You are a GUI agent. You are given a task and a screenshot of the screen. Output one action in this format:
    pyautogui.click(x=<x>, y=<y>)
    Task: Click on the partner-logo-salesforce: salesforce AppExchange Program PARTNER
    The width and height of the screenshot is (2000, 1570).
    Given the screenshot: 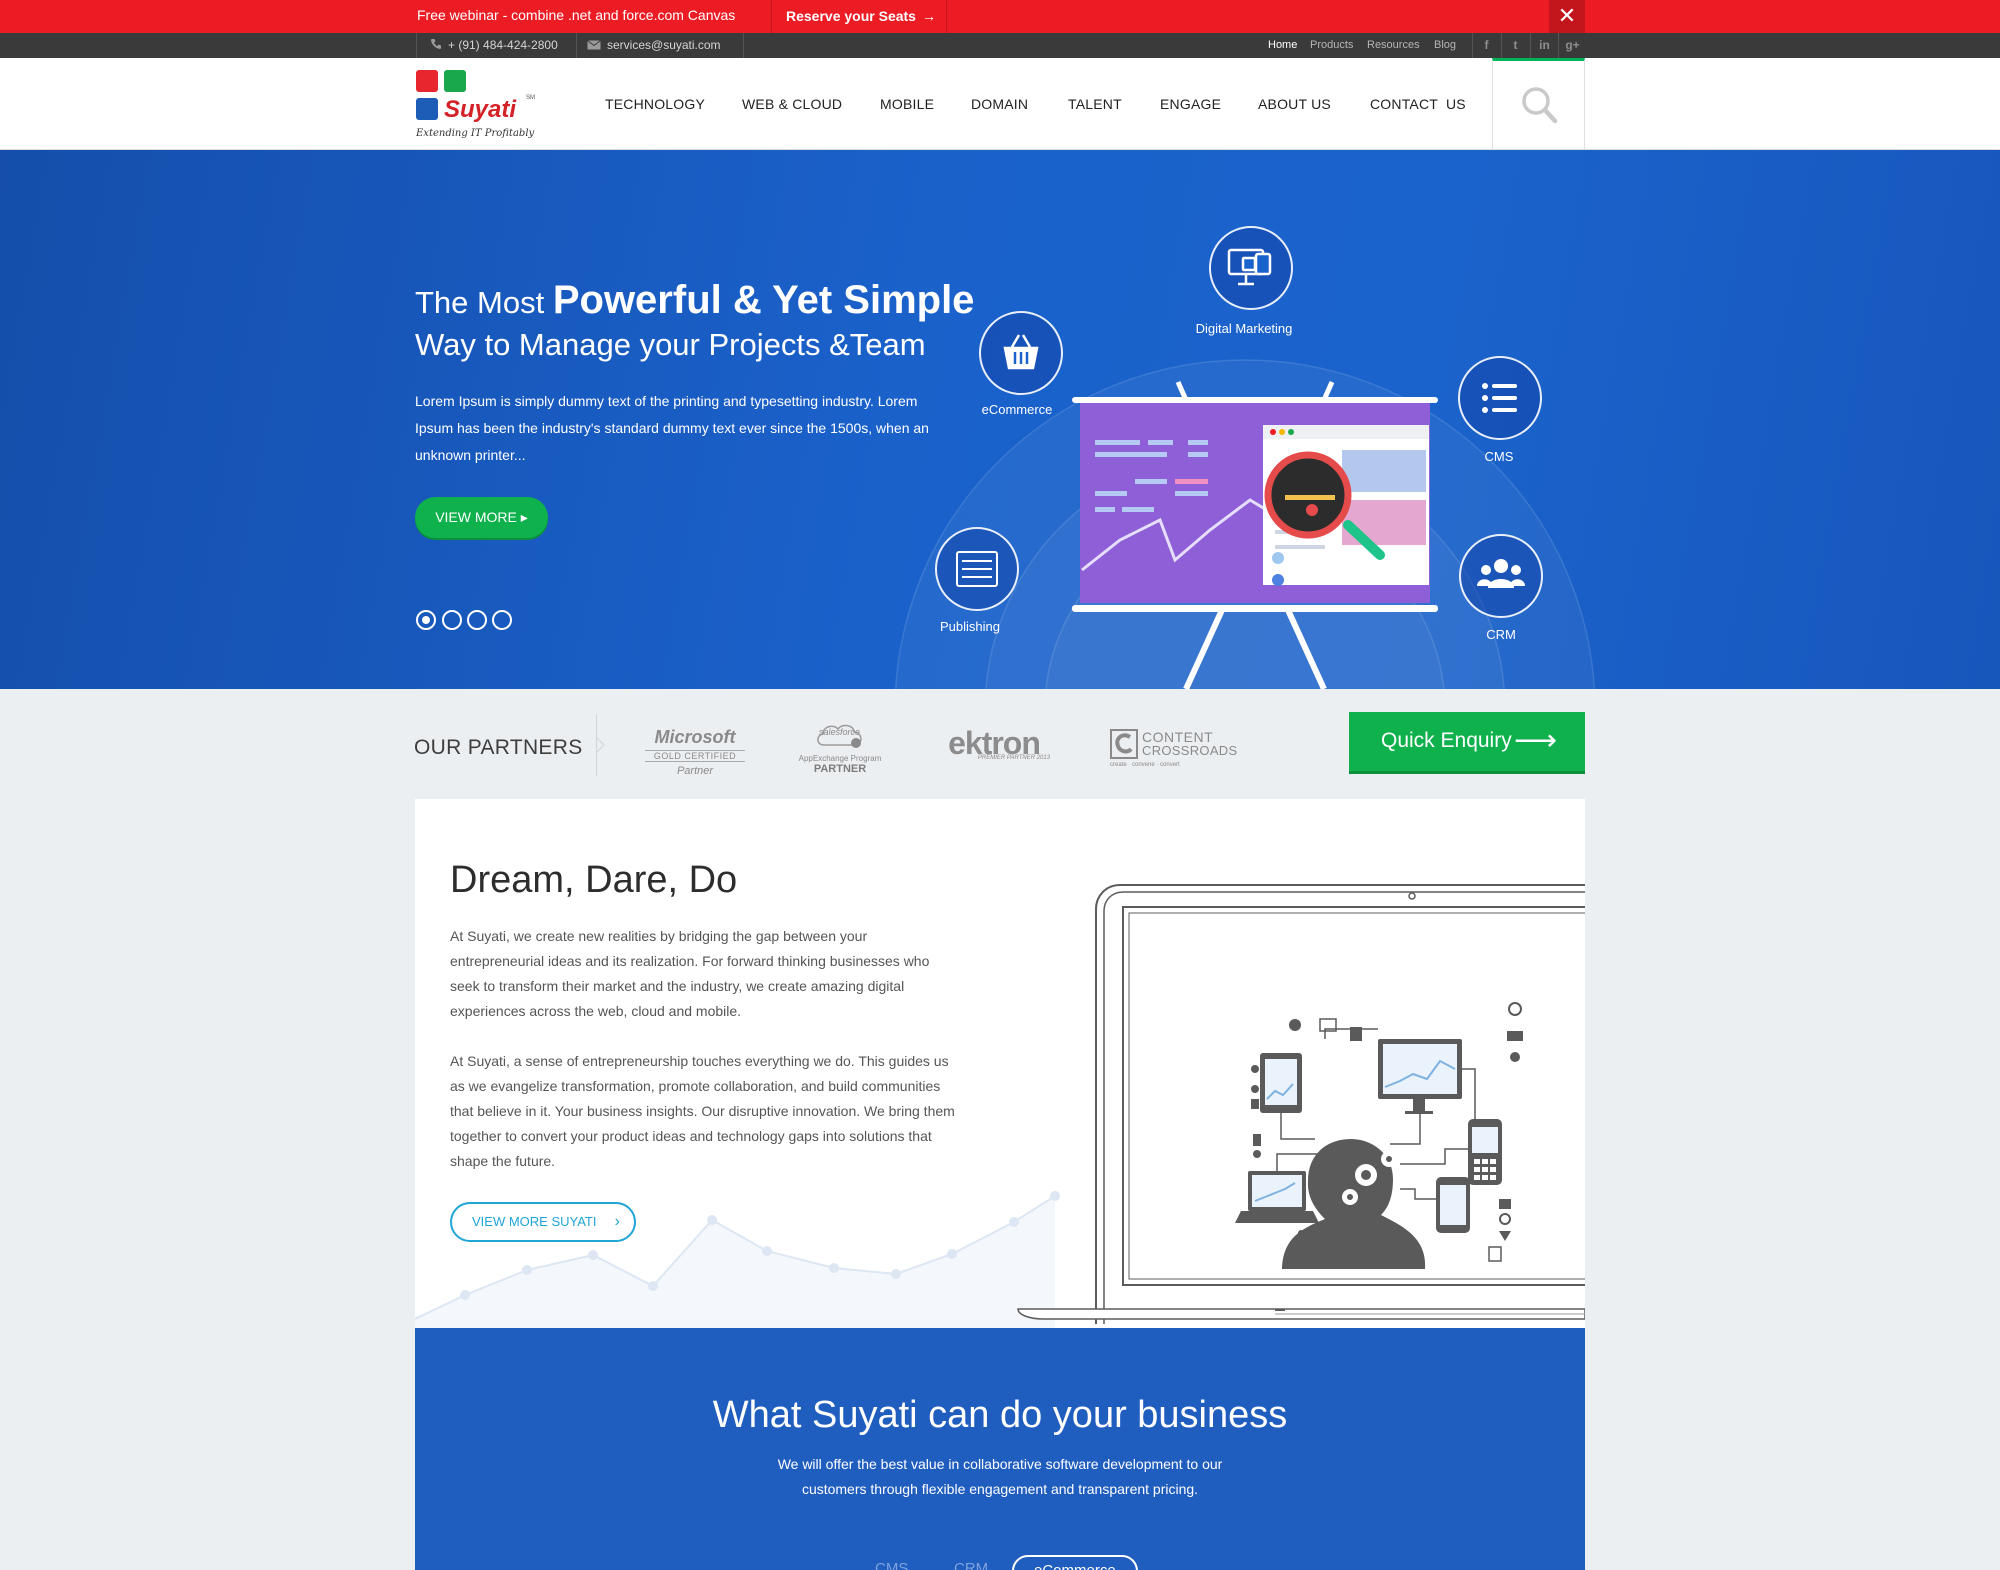 What is the action you would take?
    pyautogui.click(x=840, y=747)
    